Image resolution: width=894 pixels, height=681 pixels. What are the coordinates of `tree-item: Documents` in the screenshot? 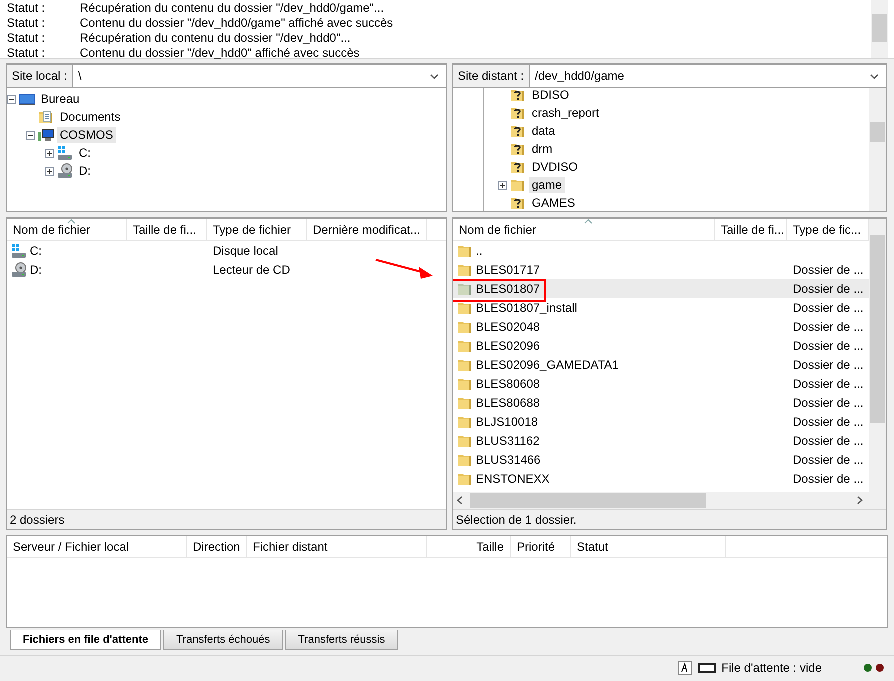 It's located at (90, 117).